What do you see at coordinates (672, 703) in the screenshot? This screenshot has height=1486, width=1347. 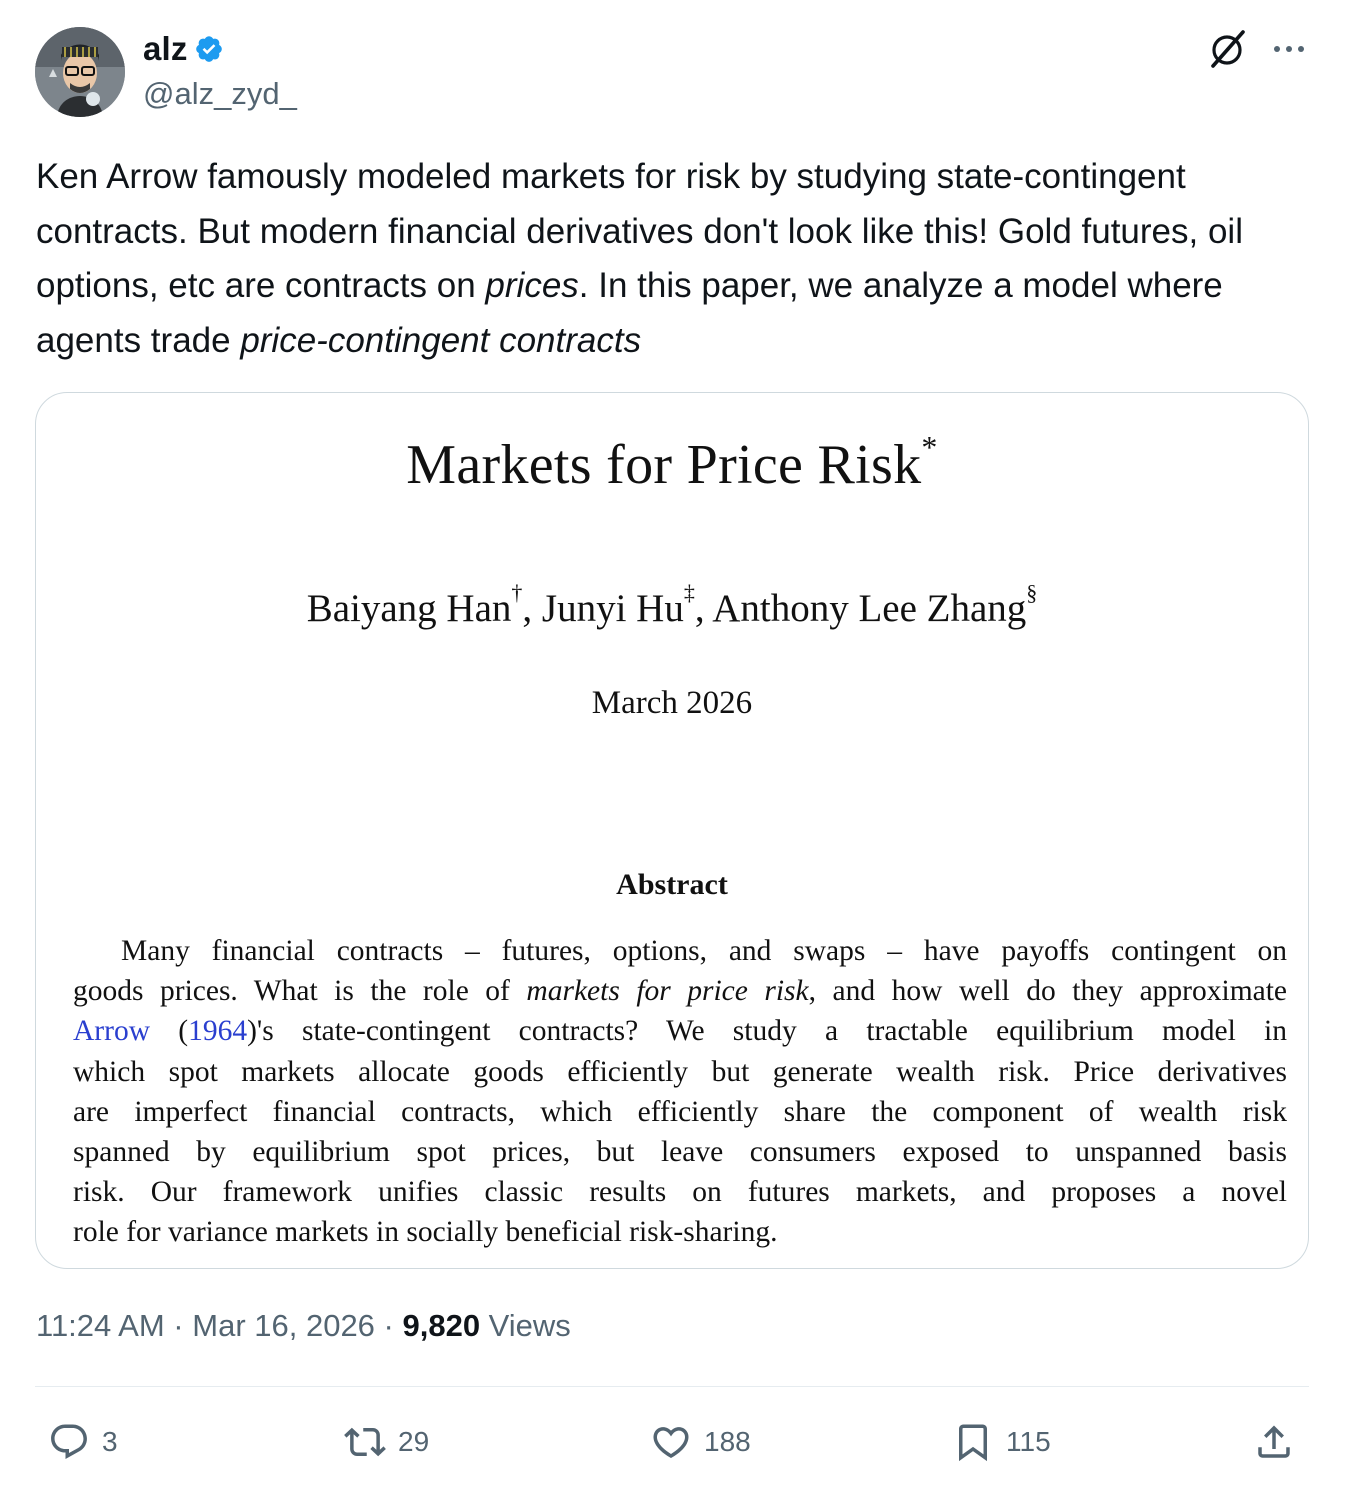 I see `paper-date: March 2026` at bounding box center [672, 703].